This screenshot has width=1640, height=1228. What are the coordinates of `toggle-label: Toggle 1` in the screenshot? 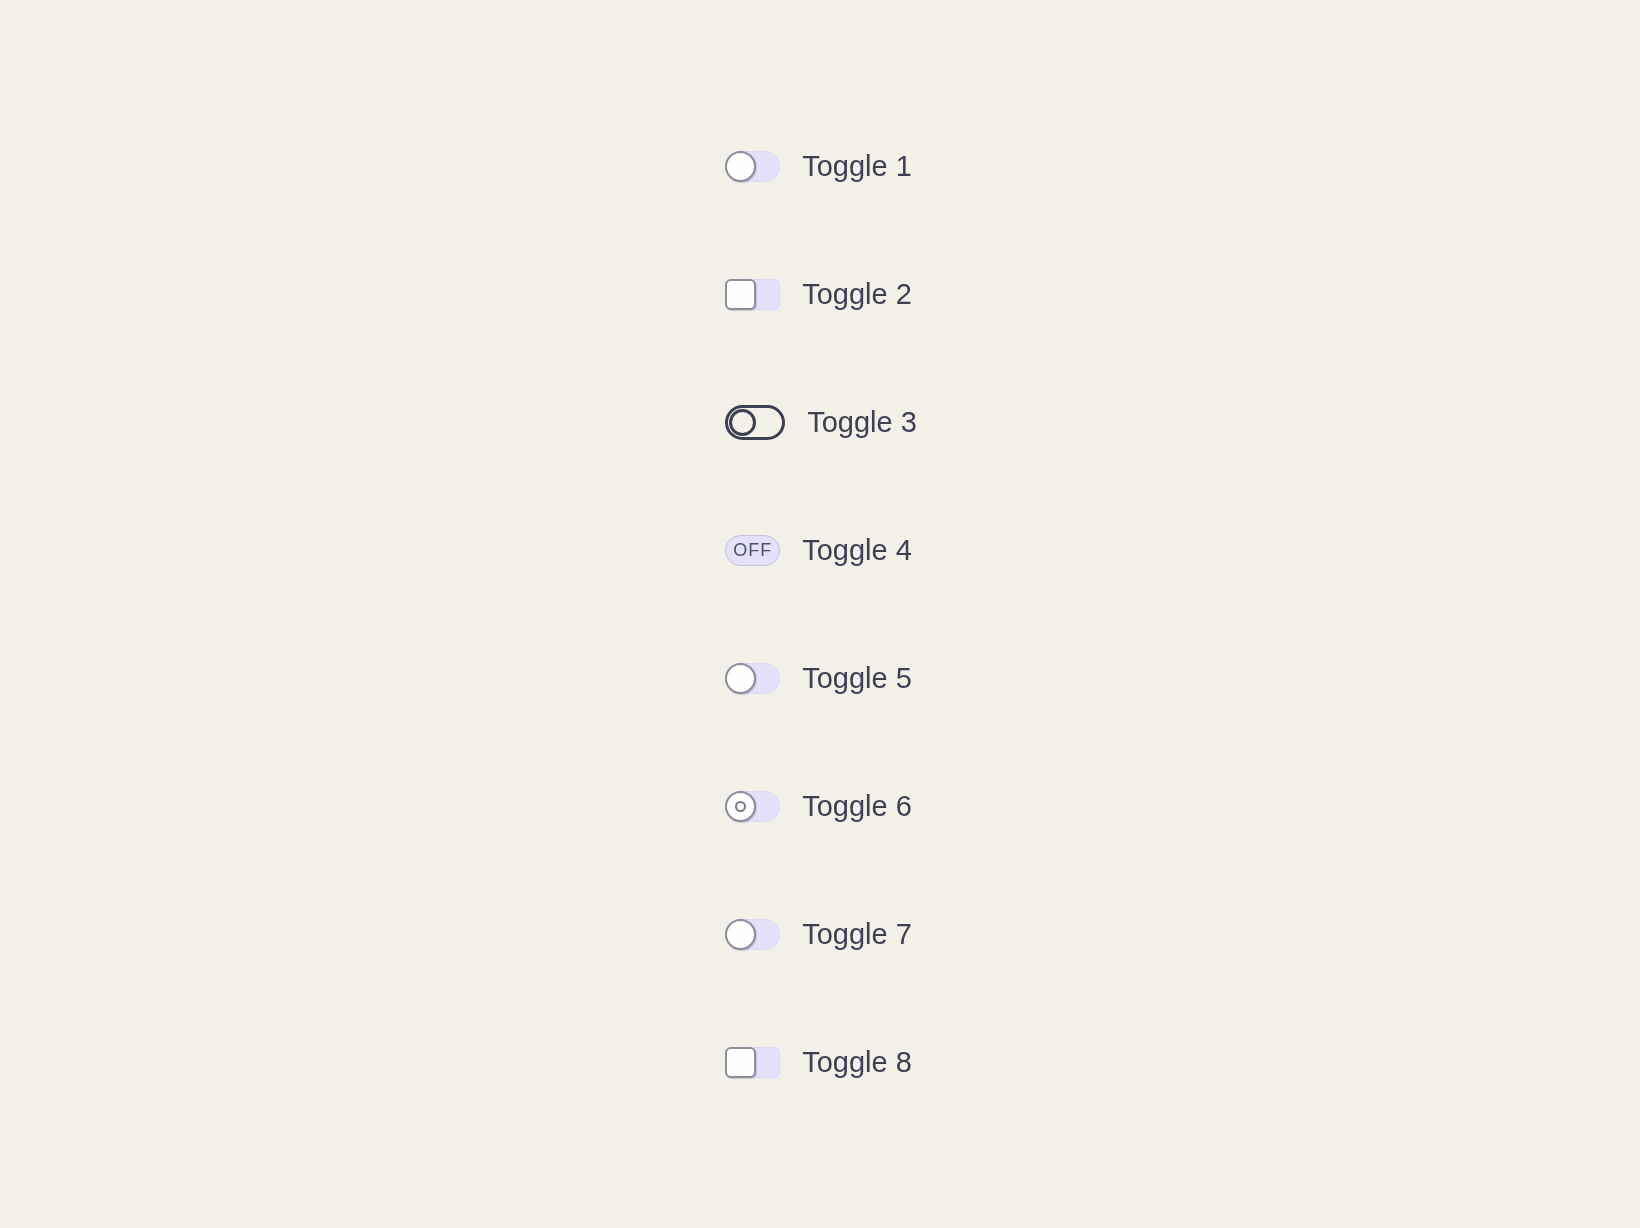 It's located at (857, 166).